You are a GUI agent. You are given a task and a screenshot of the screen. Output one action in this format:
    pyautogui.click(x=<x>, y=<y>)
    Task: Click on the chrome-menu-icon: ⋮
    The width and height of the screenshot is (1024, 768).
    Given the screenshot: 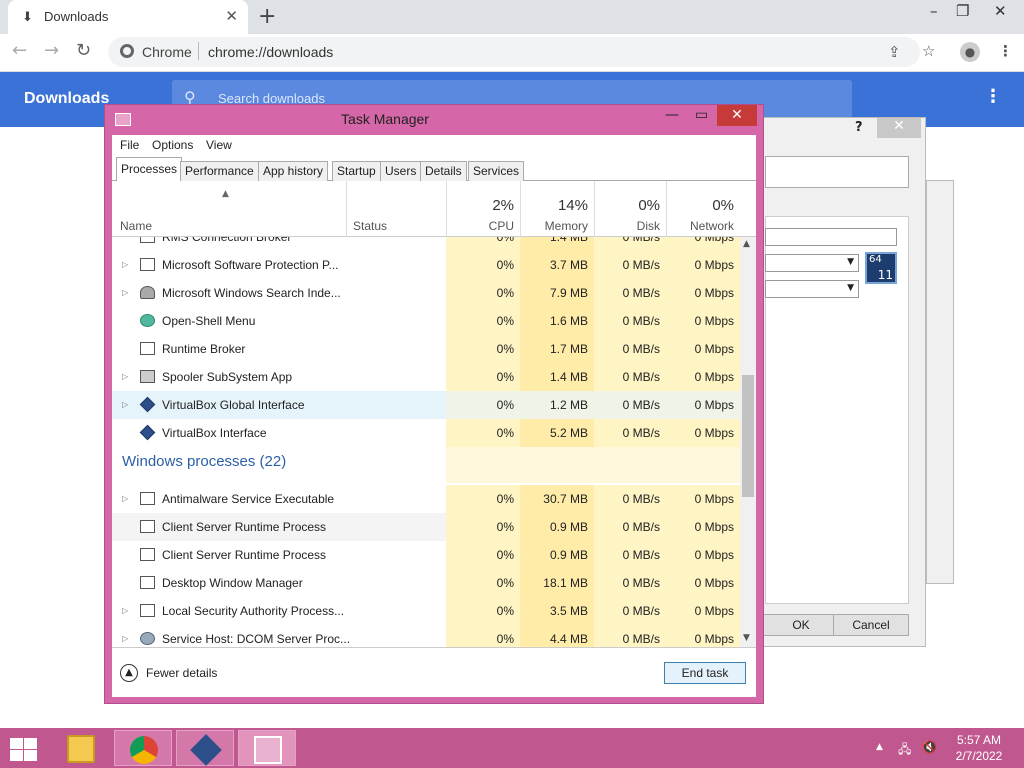 What is the action you would take?
    pyautogui.click(x=1005, y=51)
    